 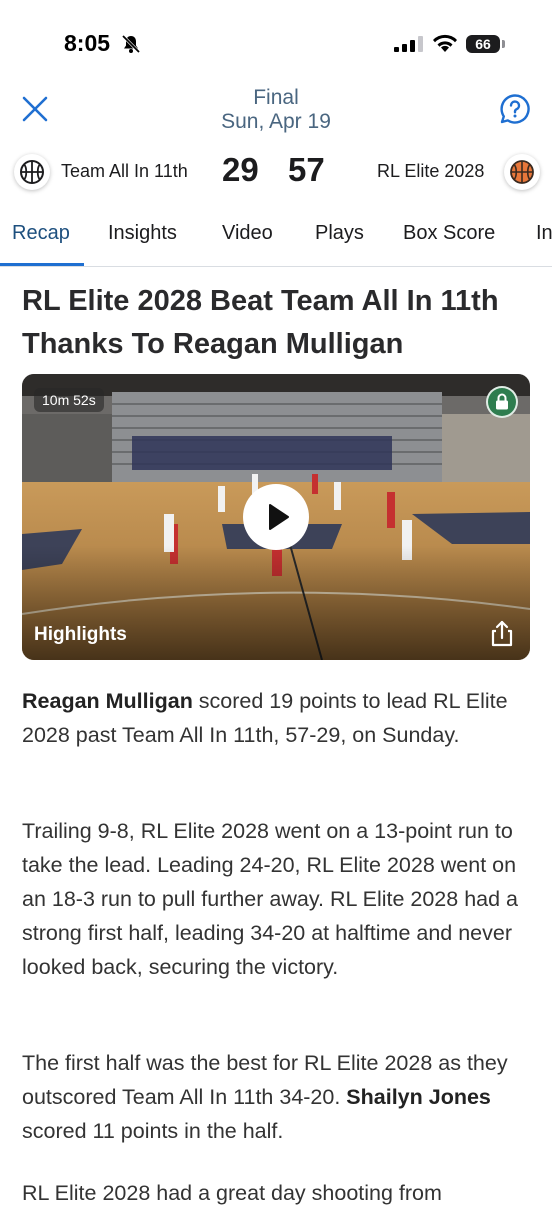 What do you see at coordinates (445, 43) in the screenshot?
I see `wifi-icon` at bounding box center [445, 43].